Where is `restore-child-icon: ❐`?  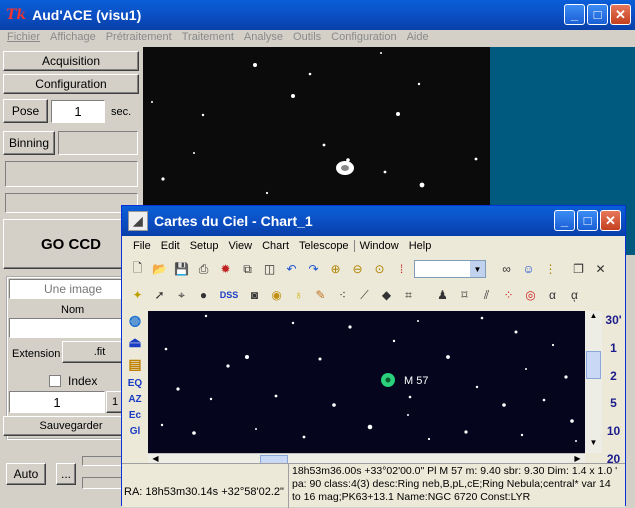 restore-child-icon: ❐ is located at coordinates (578, 269).